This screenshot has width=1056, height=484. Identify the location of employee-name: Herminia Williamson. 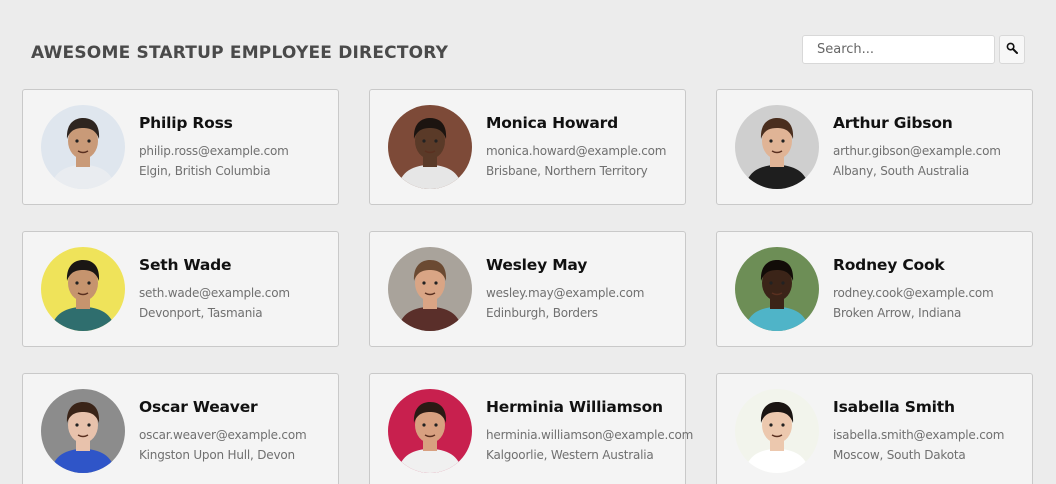
(574, 406).